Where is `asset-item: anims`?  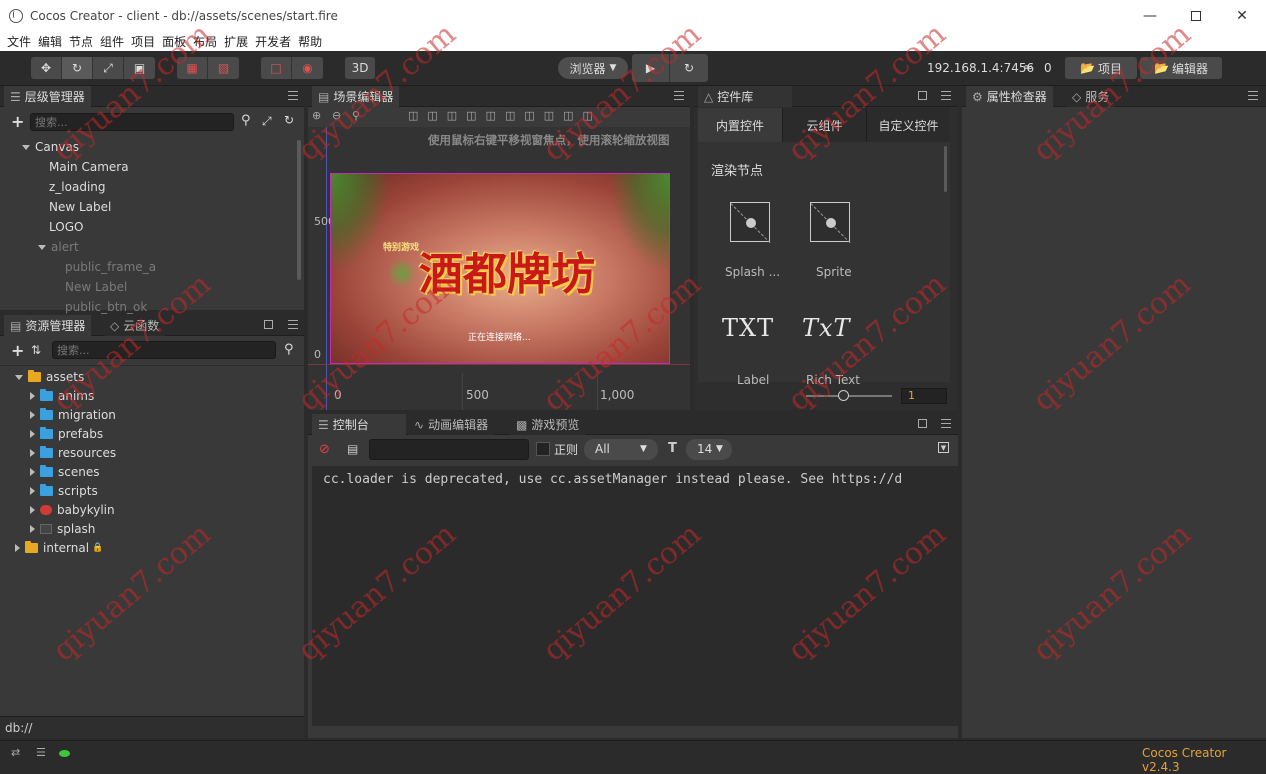
asset-item: anims is located at coordinates (62, 396).